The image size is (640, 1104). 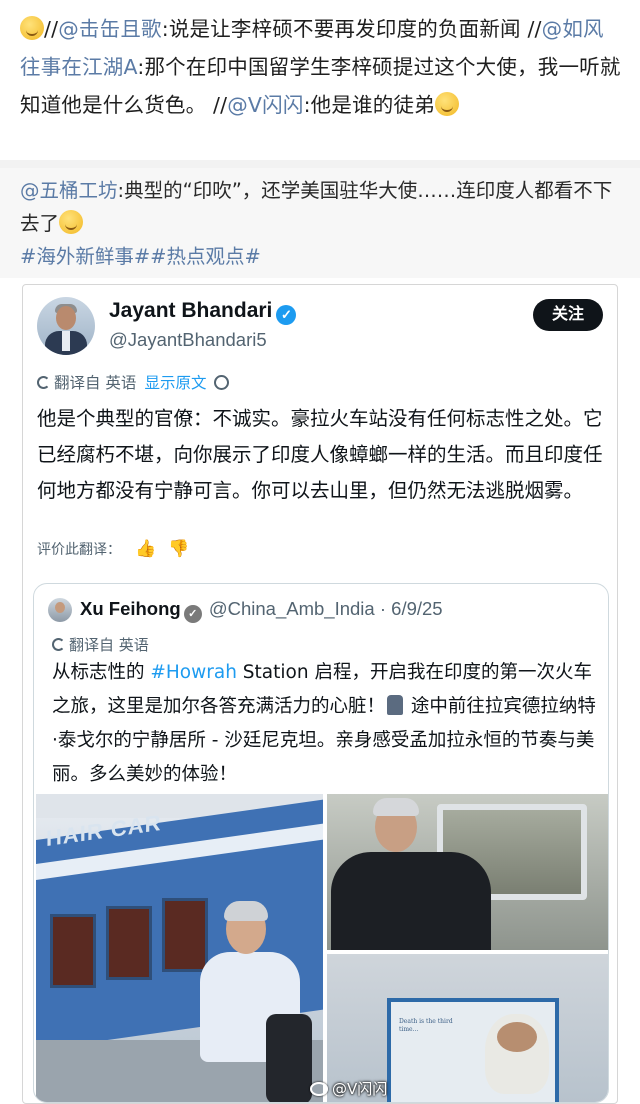 What do you see at coordinates (110, 29) in the screenshot?
I see `user-link-jifou: @击缶且歌` at bounding box center [110, 29].